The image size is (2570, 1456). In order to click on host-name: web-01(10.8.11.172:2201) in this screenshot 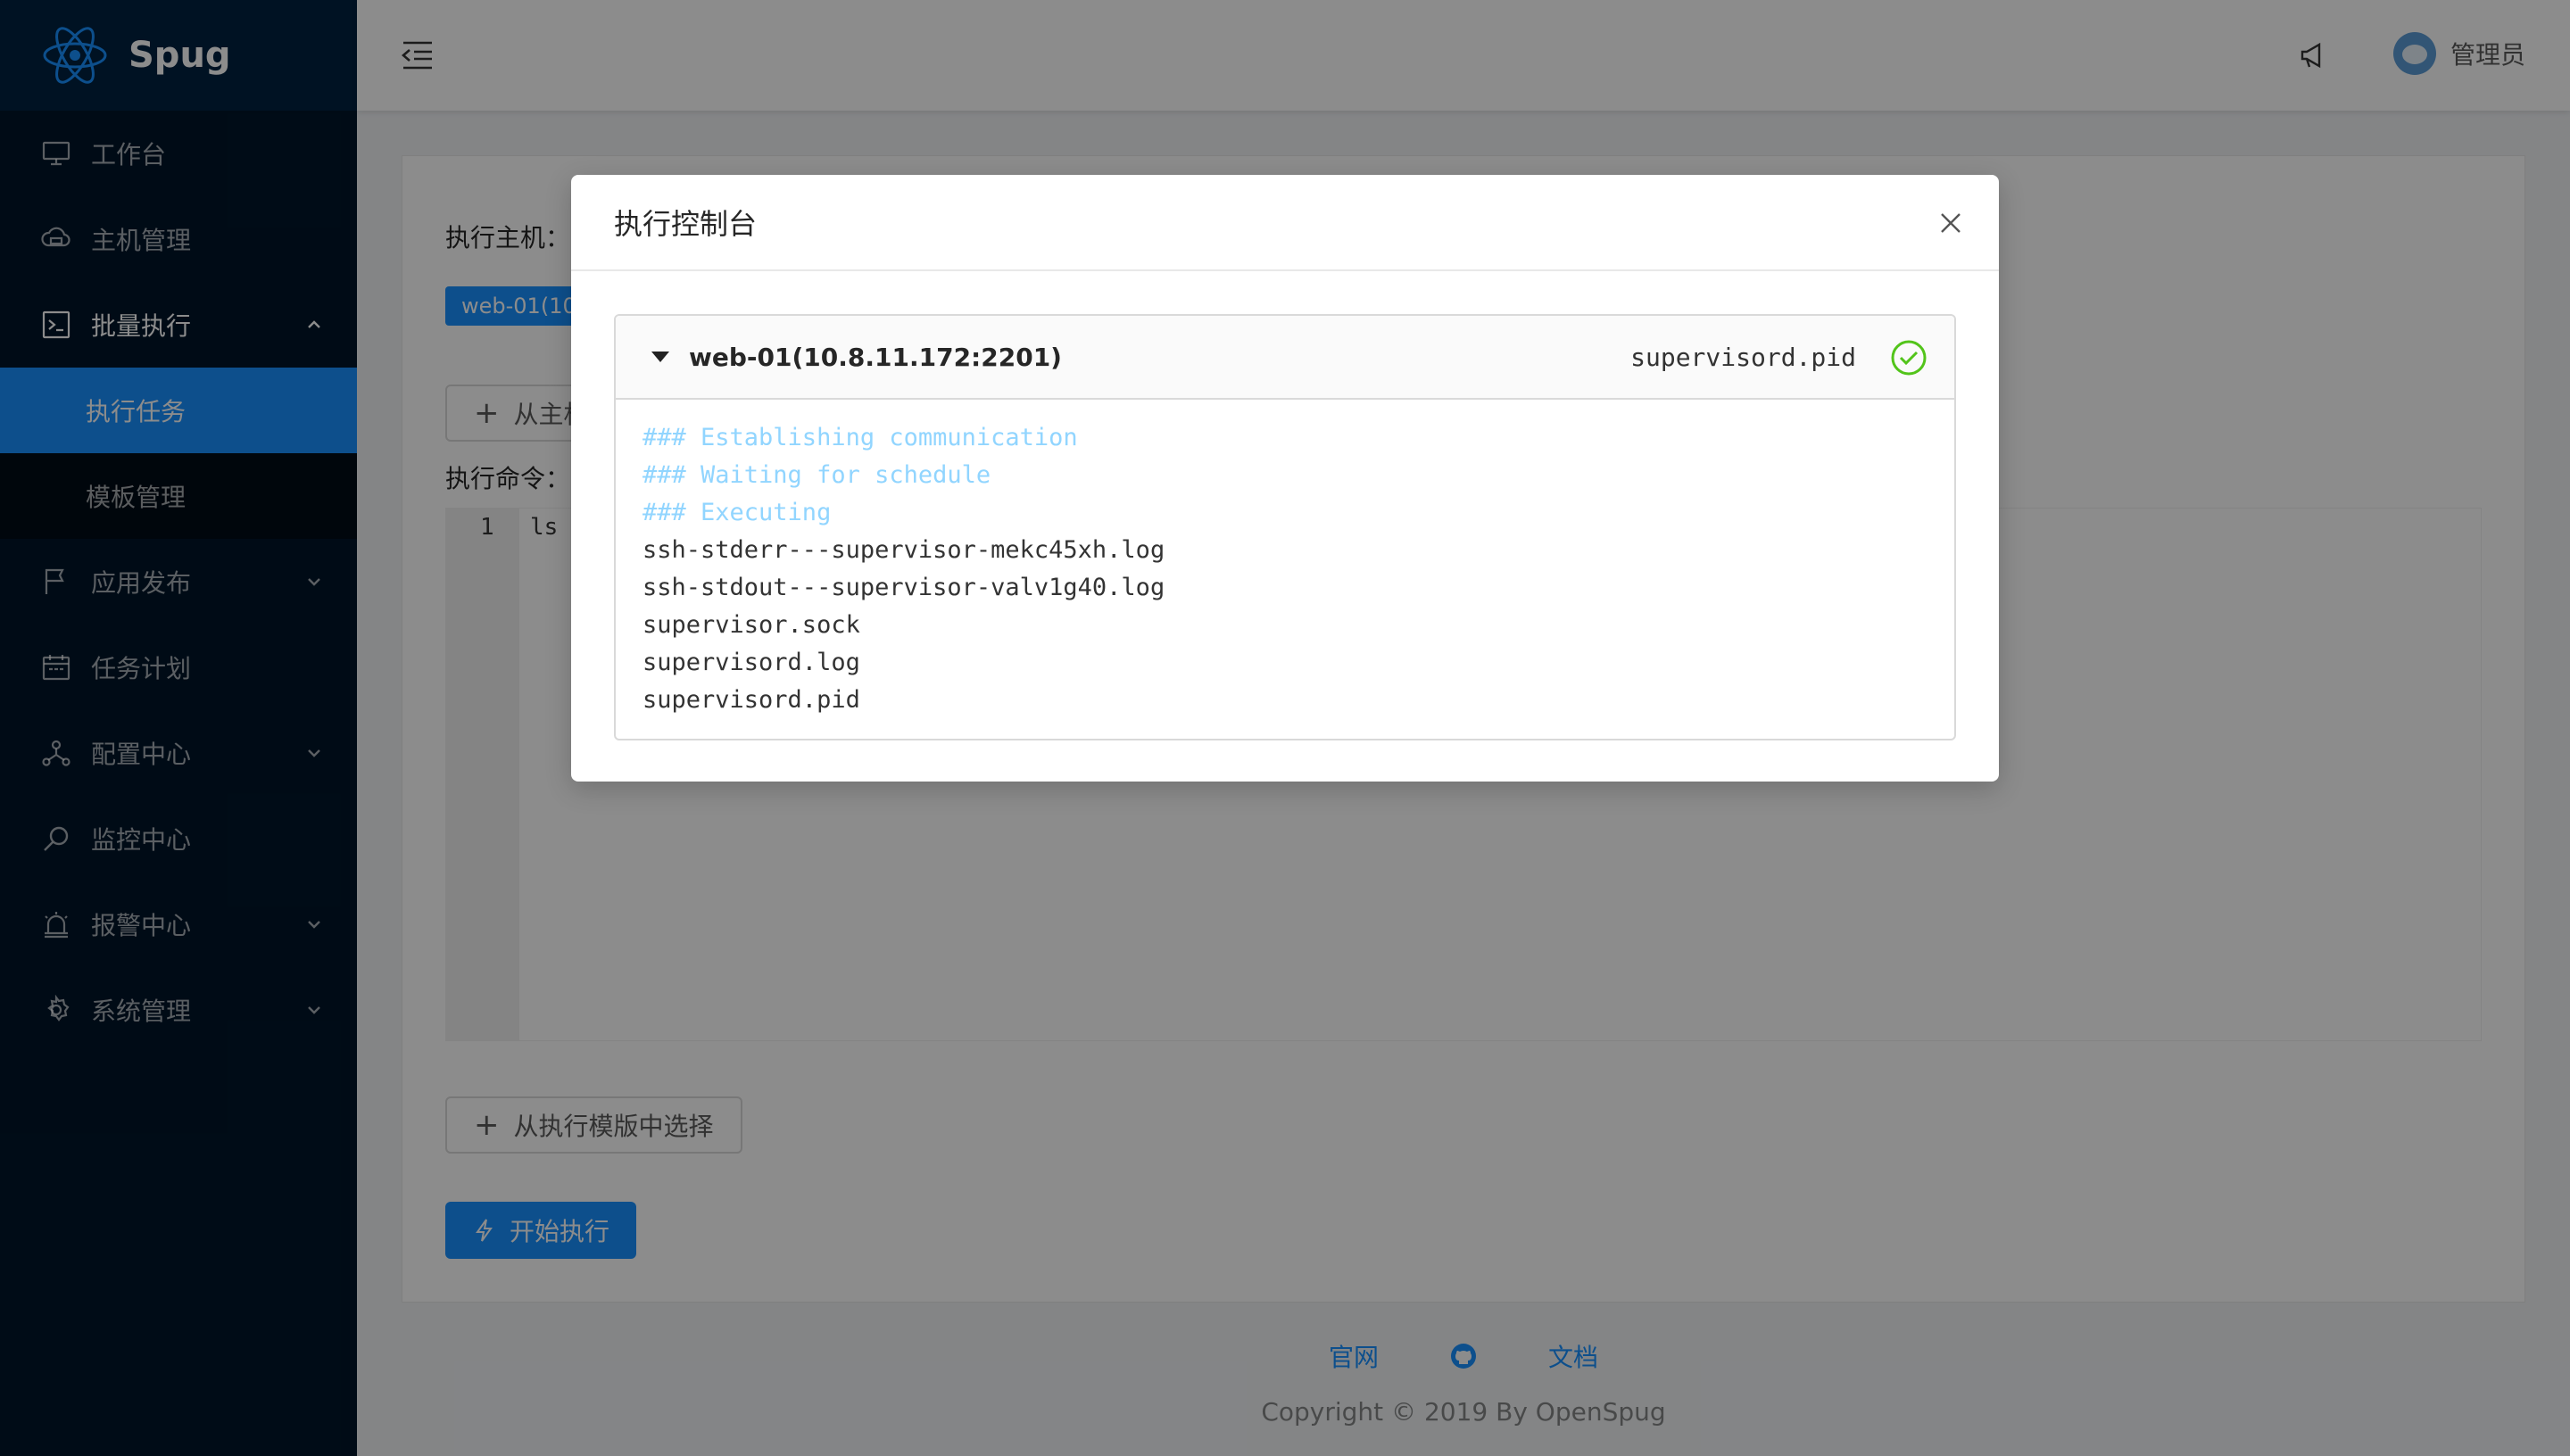, I will do `click(875, 357)`.